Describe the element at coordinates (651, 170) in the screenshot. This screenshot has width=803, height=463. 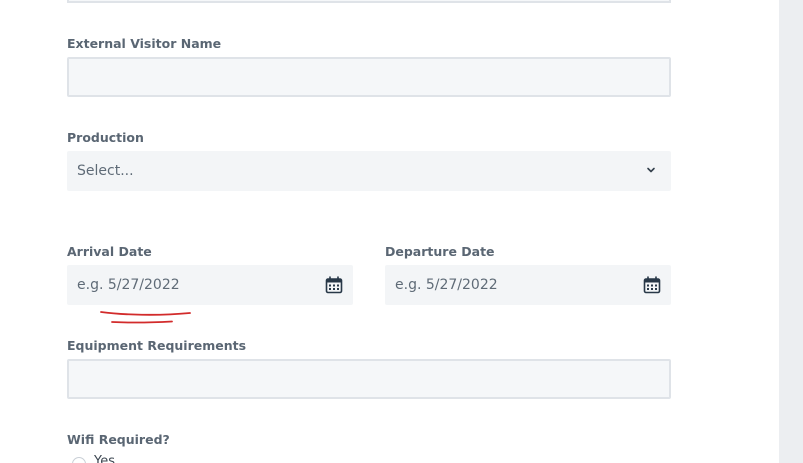
I see `chevron-down-icon` at that location.